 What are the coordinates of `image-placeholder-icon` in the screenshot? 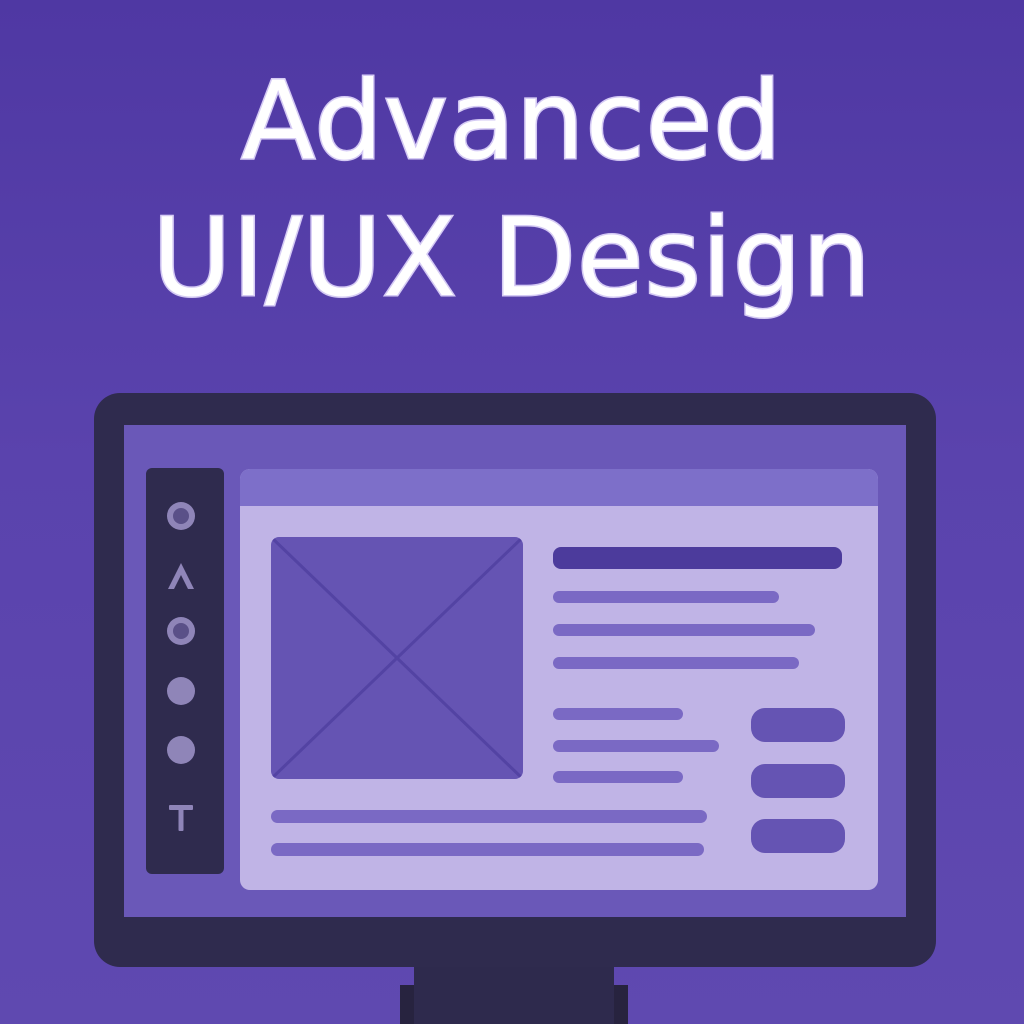 It's located at (397, 658).